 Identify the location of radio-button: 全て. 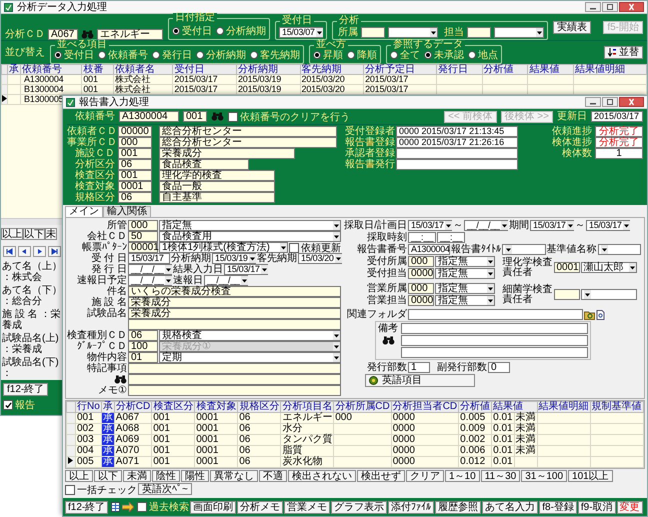
(405, 55).